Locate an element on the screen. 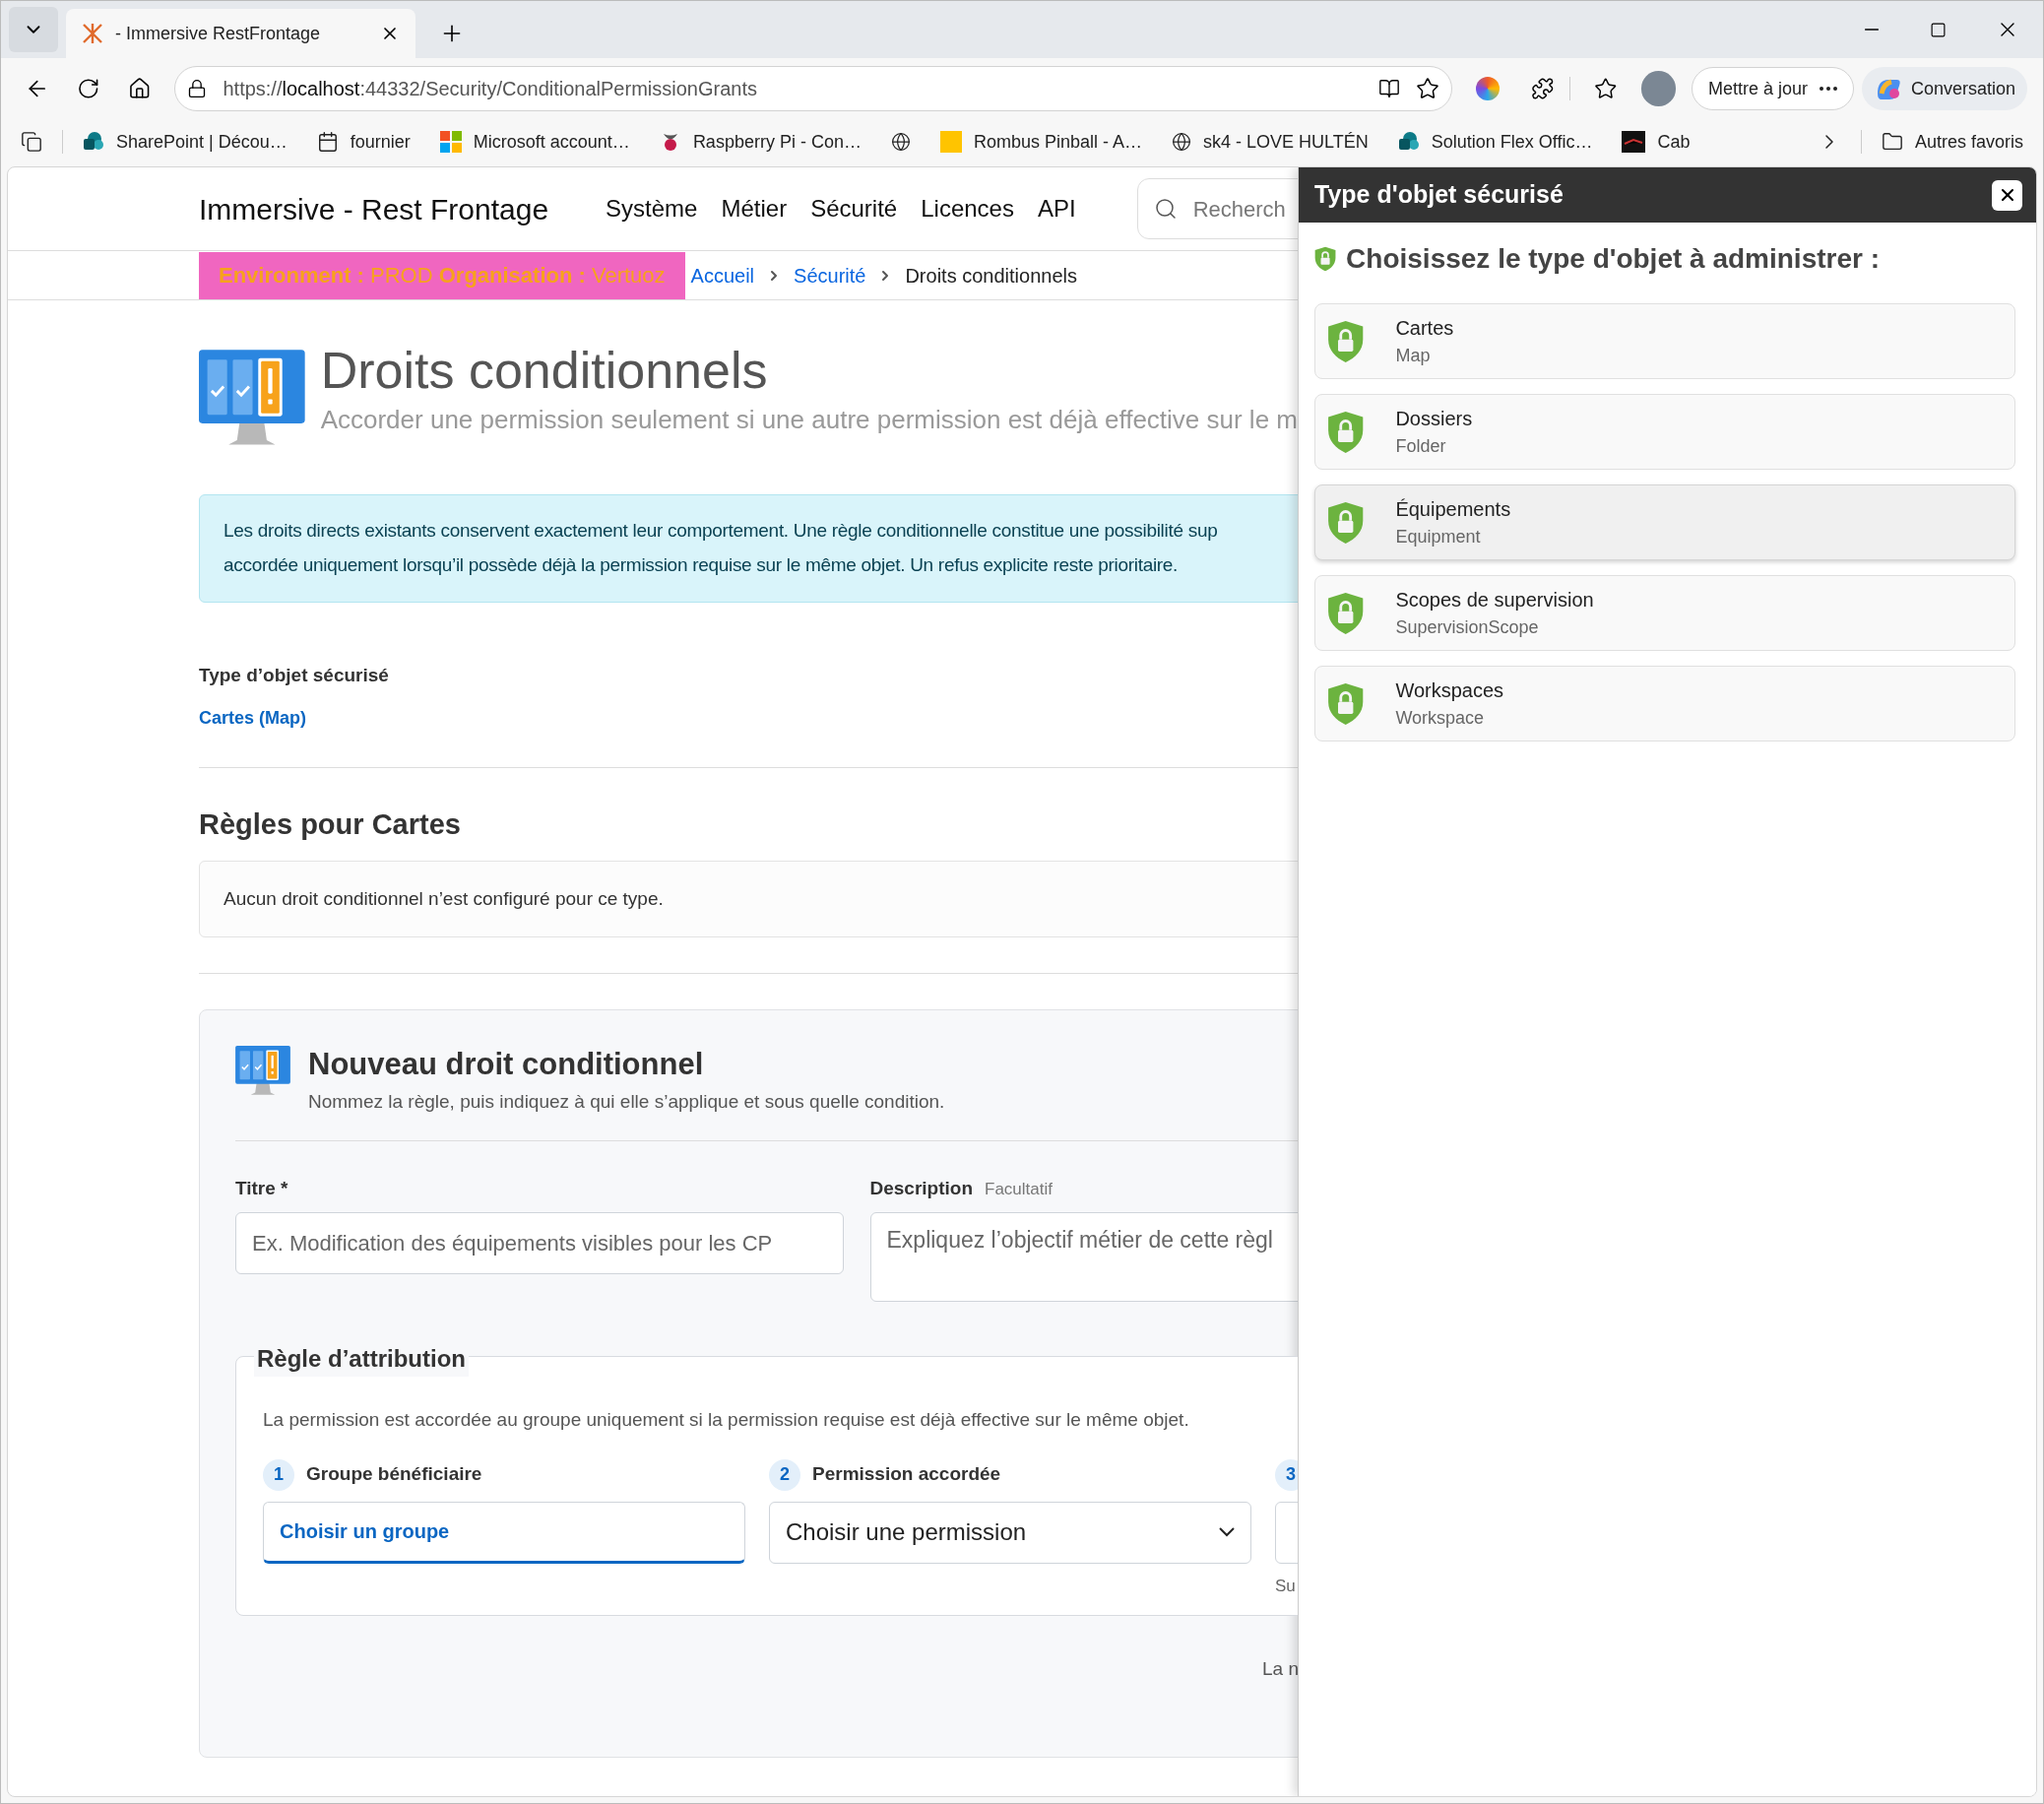 Image resolution: width=2044 pixels, height=1804 pixels. item-title: Équipements is located at coordinates (1453, 510).